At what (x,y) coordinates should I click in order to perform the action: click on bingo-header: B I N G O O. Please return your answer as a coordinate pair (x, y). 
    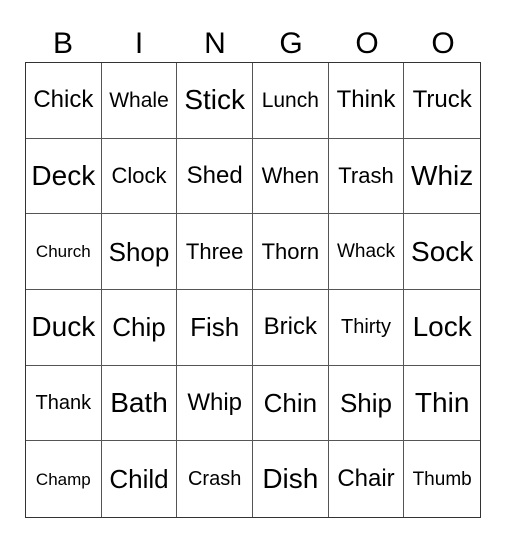
    Looking at the image, I should click on (253, 44).